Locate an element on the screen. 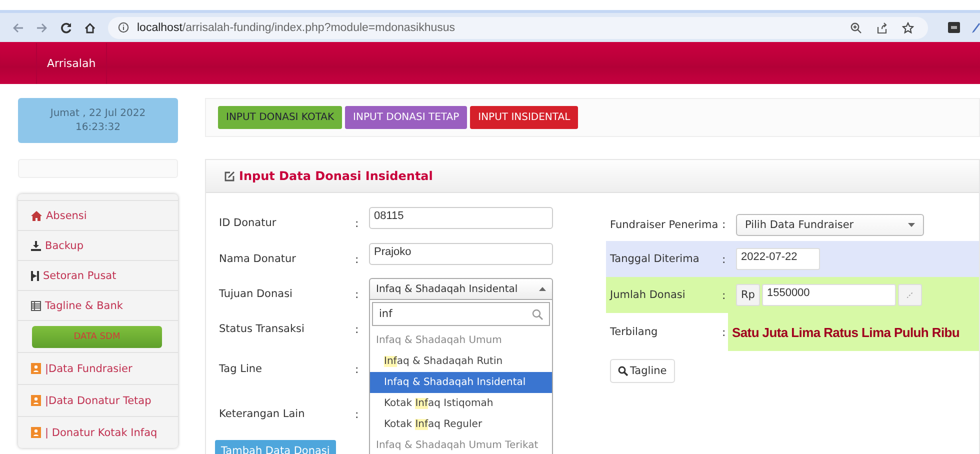  input-field: Prajoko is located at coordinates (461, 254).